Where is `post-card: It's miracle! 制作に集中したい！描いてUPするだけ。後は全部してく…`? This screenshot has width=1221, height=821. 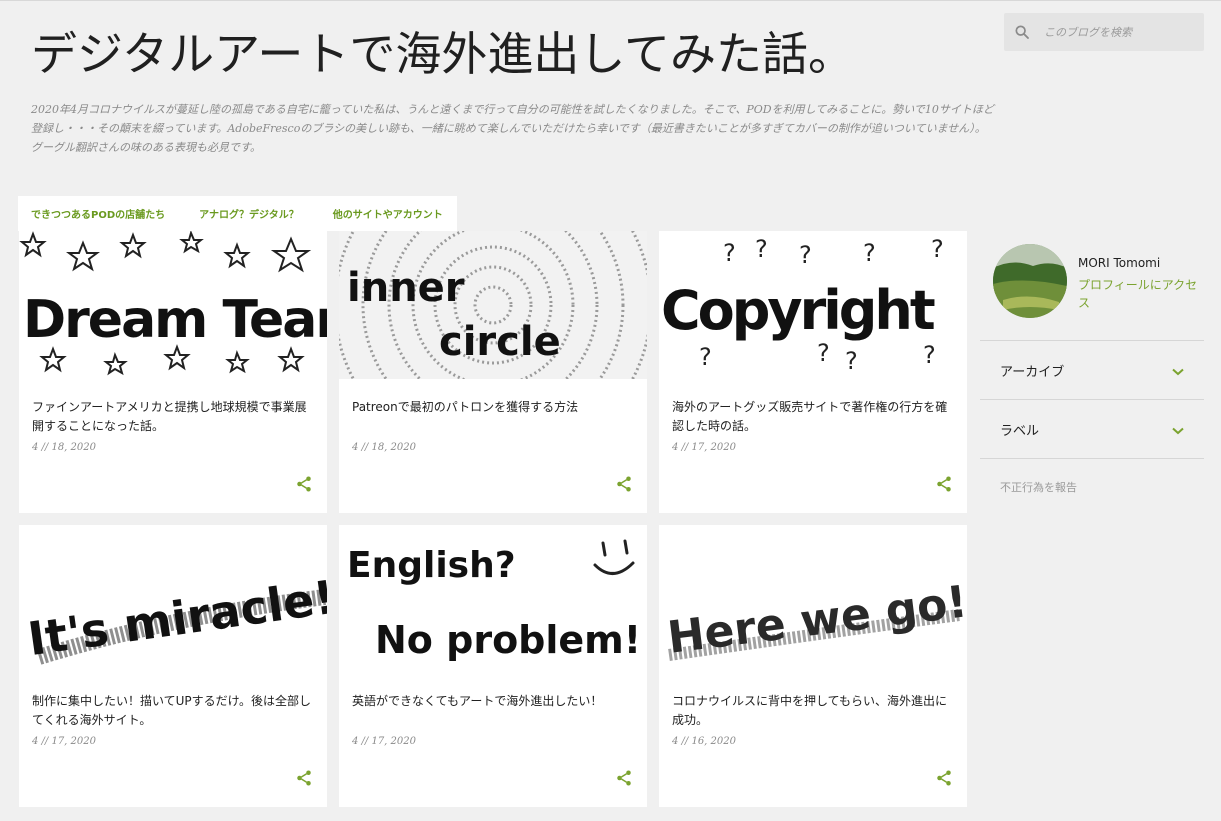 post-card: It's miracle! 制作に集中したい！描いてUPするだけ。後は全部してく… is located at coordinates (173, 666).